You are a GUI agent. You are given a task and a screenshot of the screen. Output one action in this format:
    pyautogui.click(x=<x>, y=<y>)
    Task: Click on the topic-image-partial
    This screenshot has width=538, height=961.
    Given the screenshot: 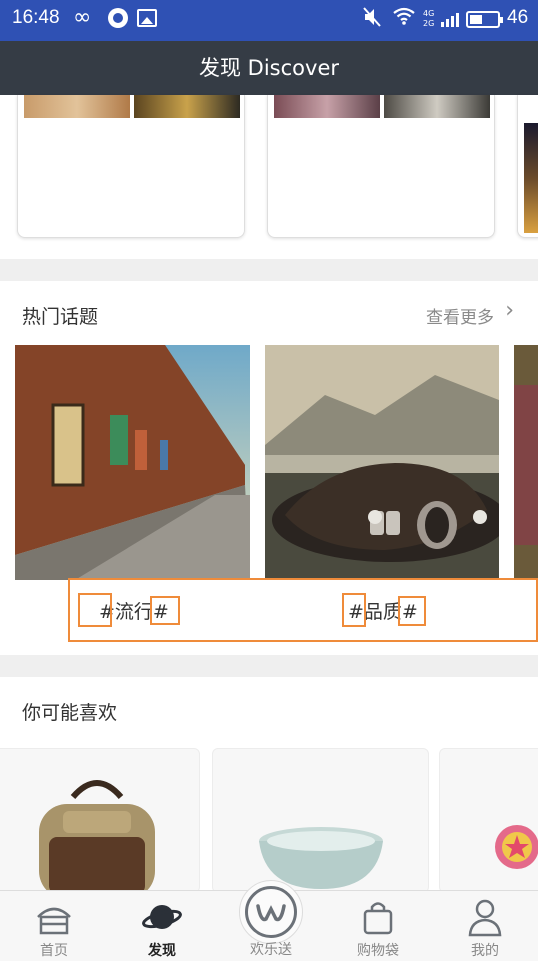 What is the action you would take?
    pyautogui.click(x=526, y=462)
    